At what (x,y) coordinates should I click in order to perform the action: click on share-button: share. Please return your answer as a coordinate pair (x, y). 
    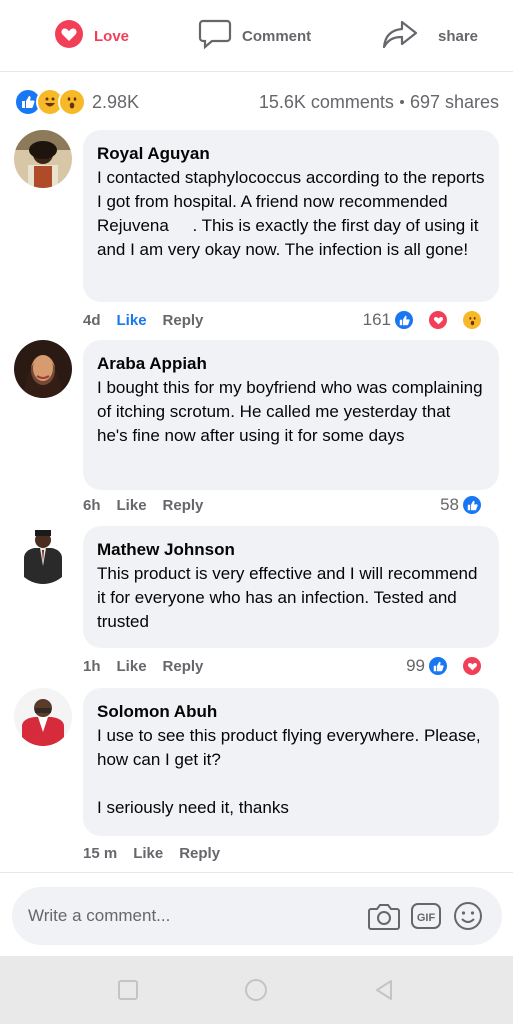
    Looking at the image, I should click on (430, 36).